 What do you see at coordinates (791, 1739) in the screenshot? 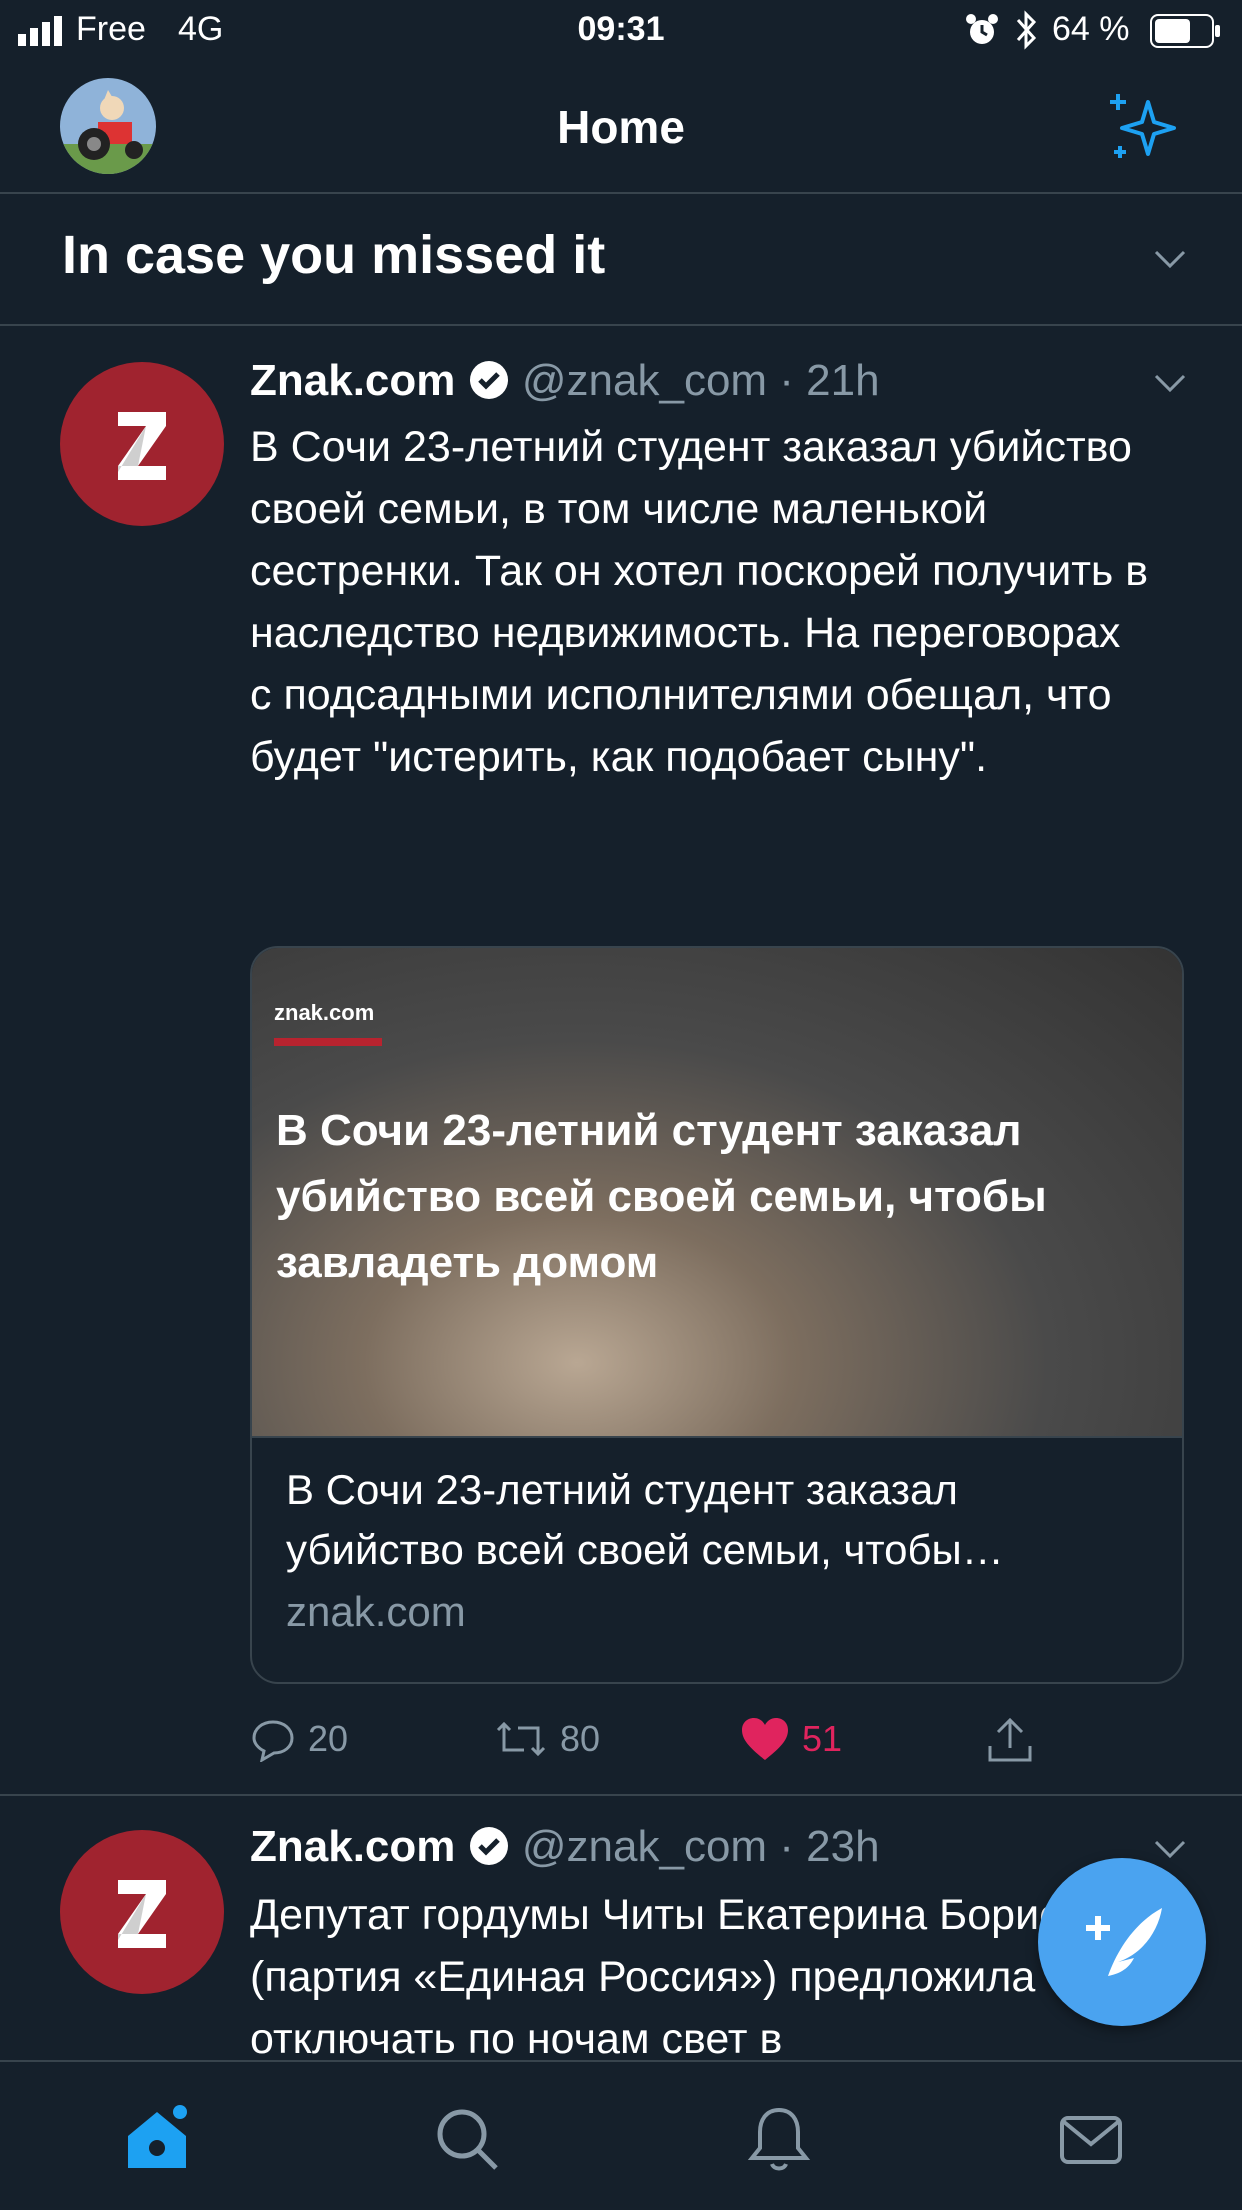
I see `like-button: 51` at bounding box center [791, 1739].